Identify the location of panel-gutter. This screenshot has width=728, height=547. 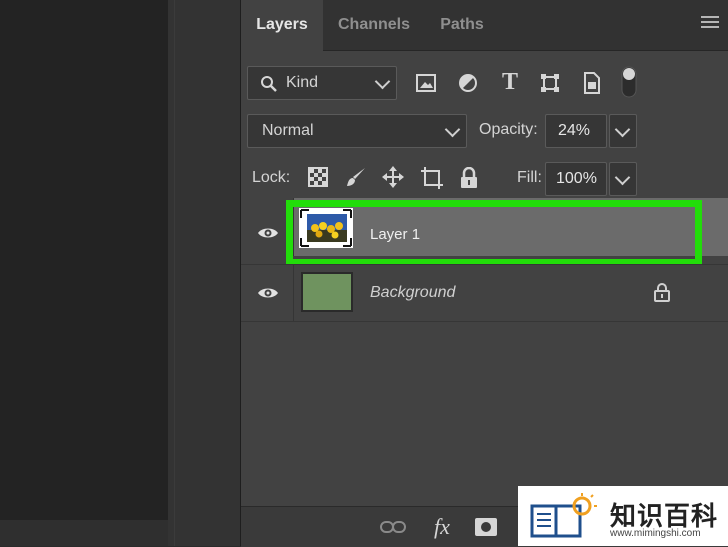
(204, 273).